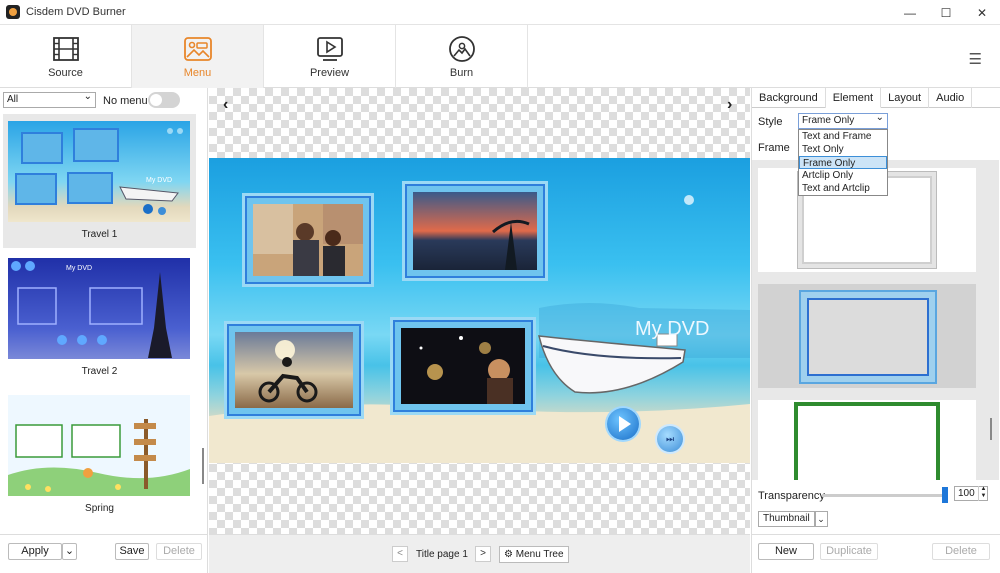 The height and width of the screenshot is (573, 1000). Describe the element at coordinates (125, 101) in the screenshot. I see `no-menu-label: No menu` at that location.